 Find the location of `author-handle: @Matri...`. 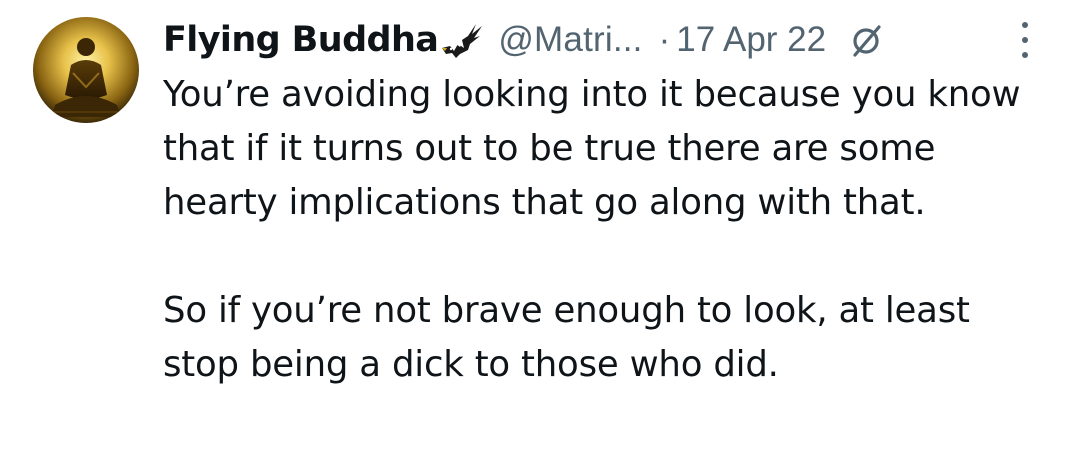

author-handle: @Matri... is located at coordinates (570, 40).